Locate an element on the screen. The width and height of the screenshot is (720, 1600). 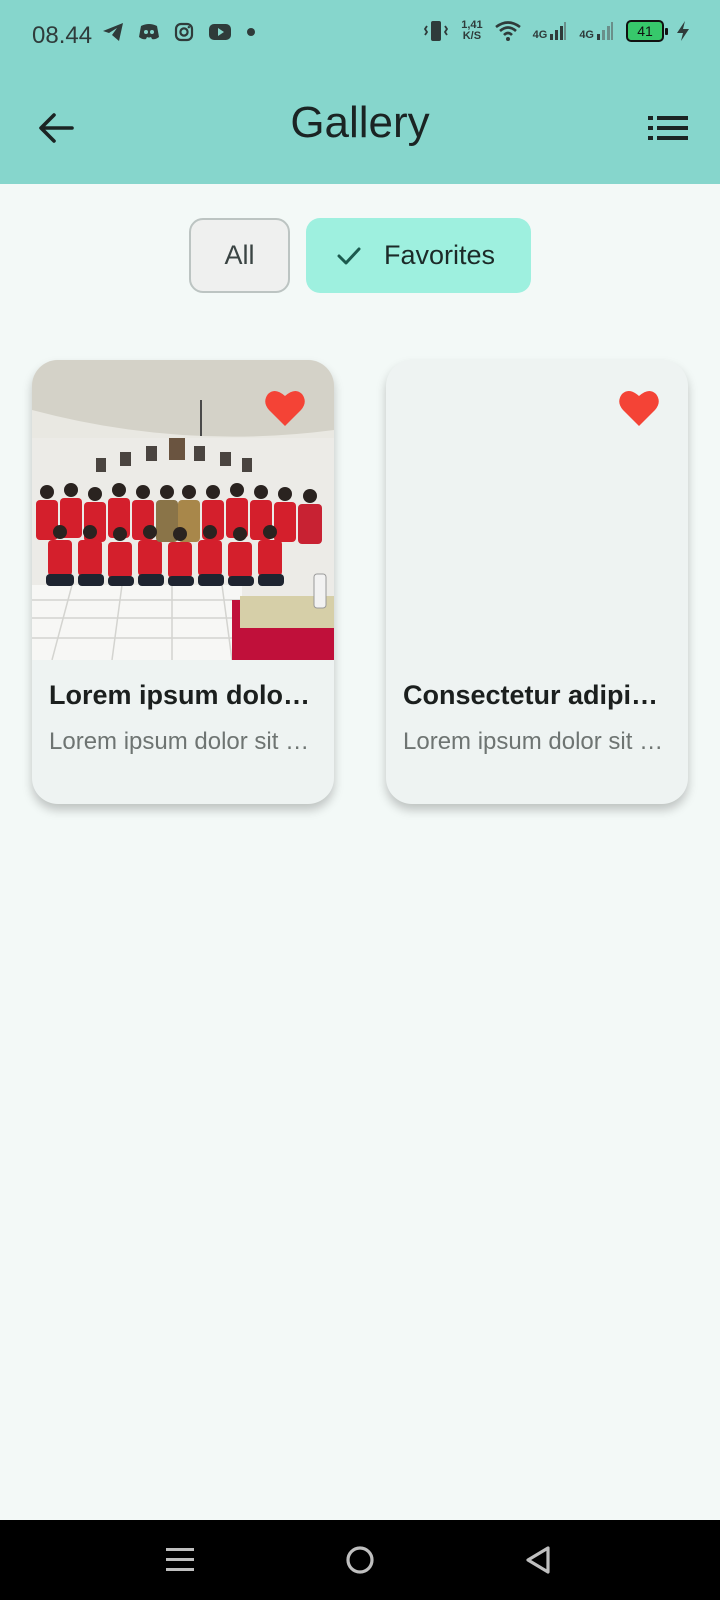
notification-icons is located at coordinates (179, 32).